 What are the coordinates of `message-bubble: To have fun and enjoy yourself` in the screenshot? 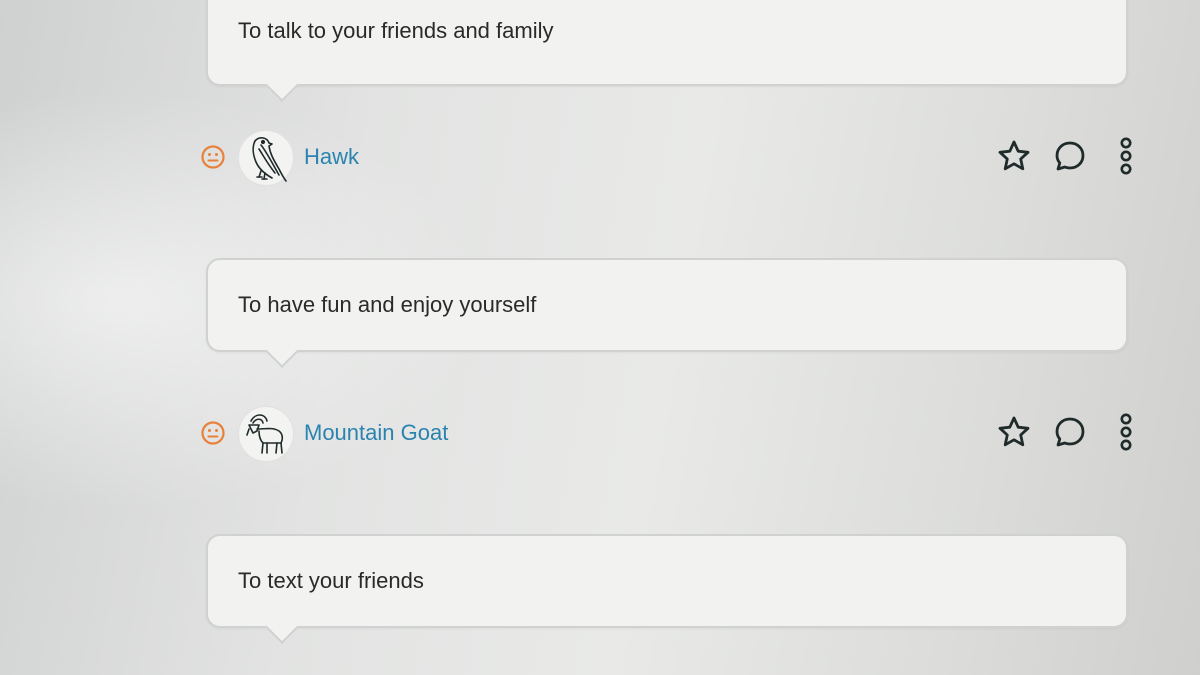 It's located at (667, 313).